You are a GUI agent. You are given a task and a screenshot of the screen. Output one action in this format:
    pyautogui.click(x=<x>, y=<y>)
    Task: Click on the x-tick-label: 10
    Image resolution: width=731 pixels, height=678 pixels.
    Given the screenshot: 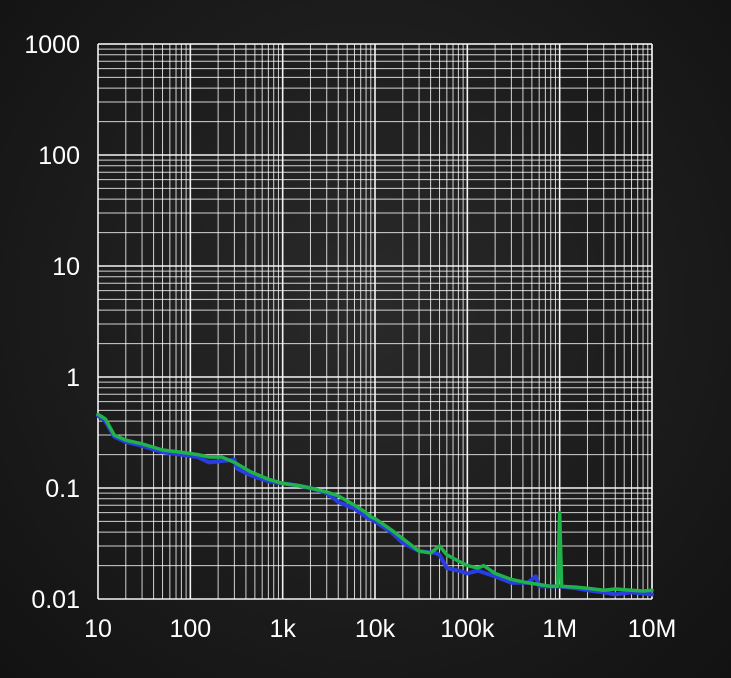 What is the action you would take?
    pyautogui.click(x=98, y=629)
    